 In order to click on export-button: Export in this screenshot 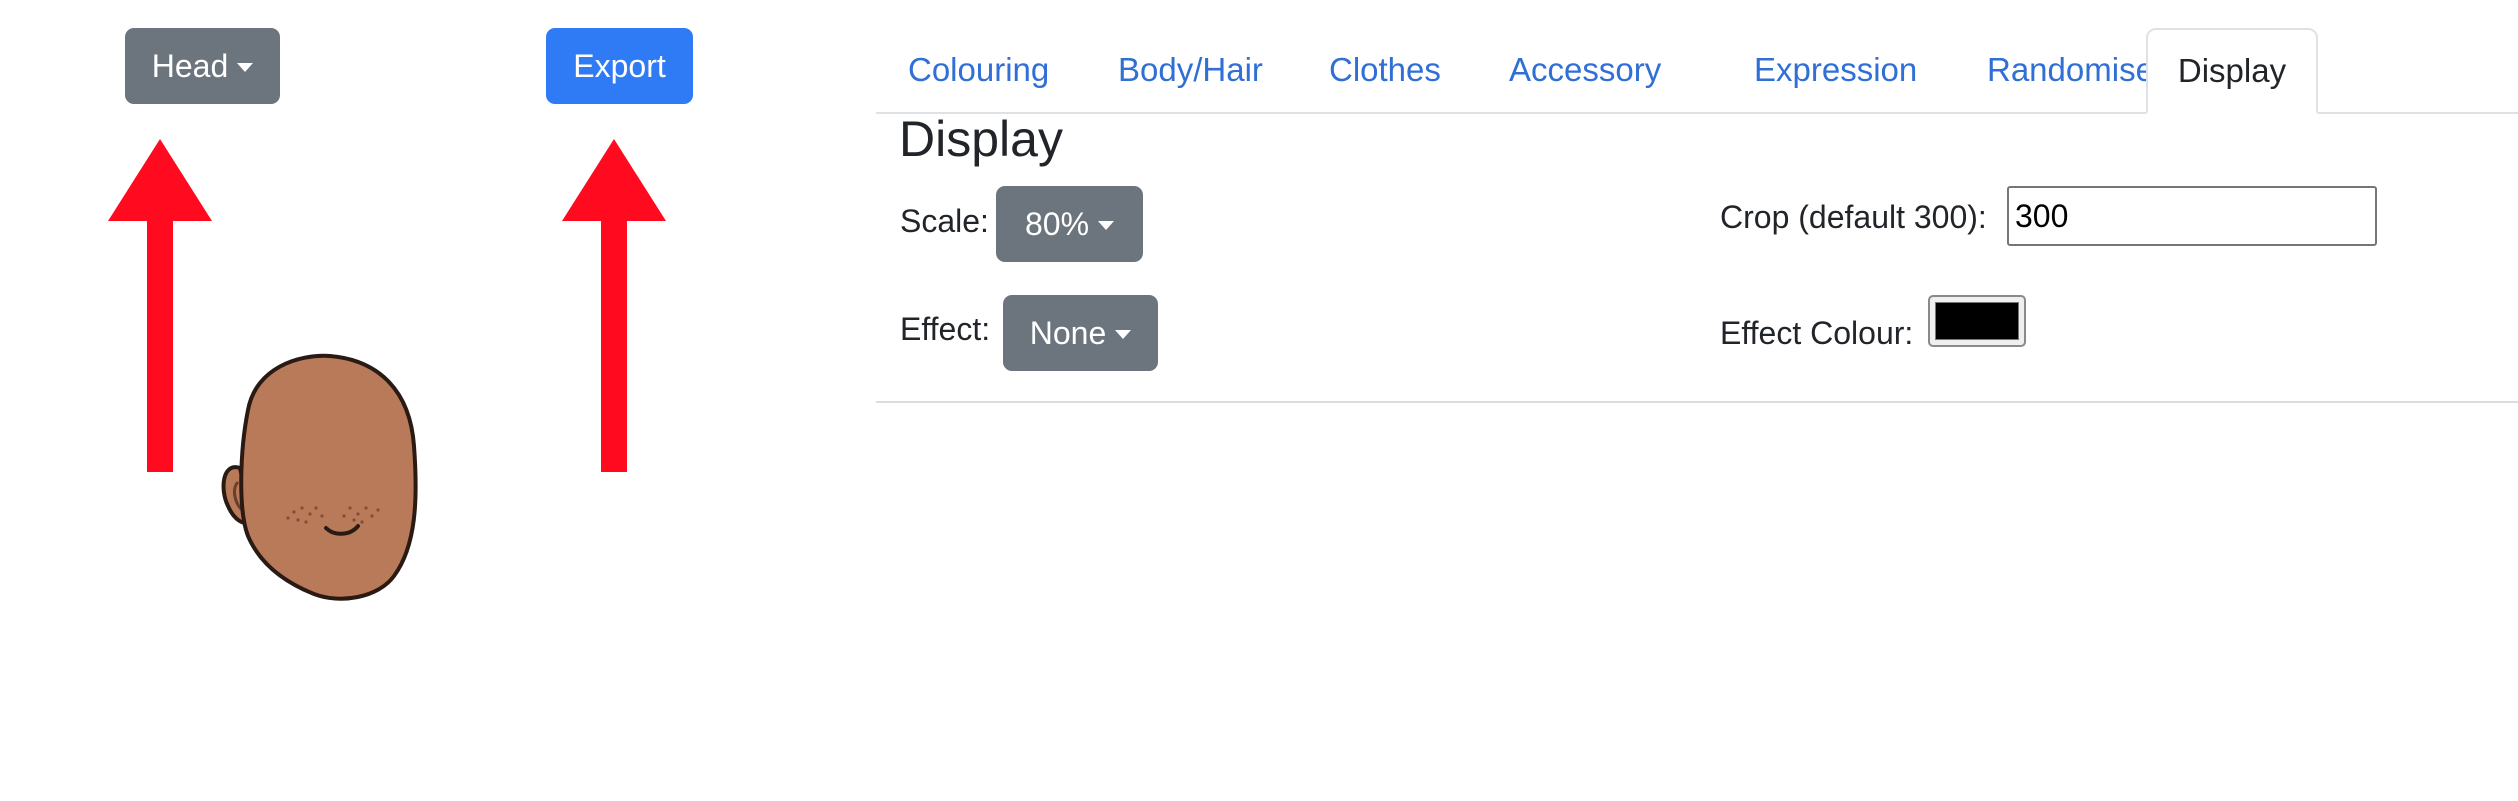, I will do `click(619, 66)`.